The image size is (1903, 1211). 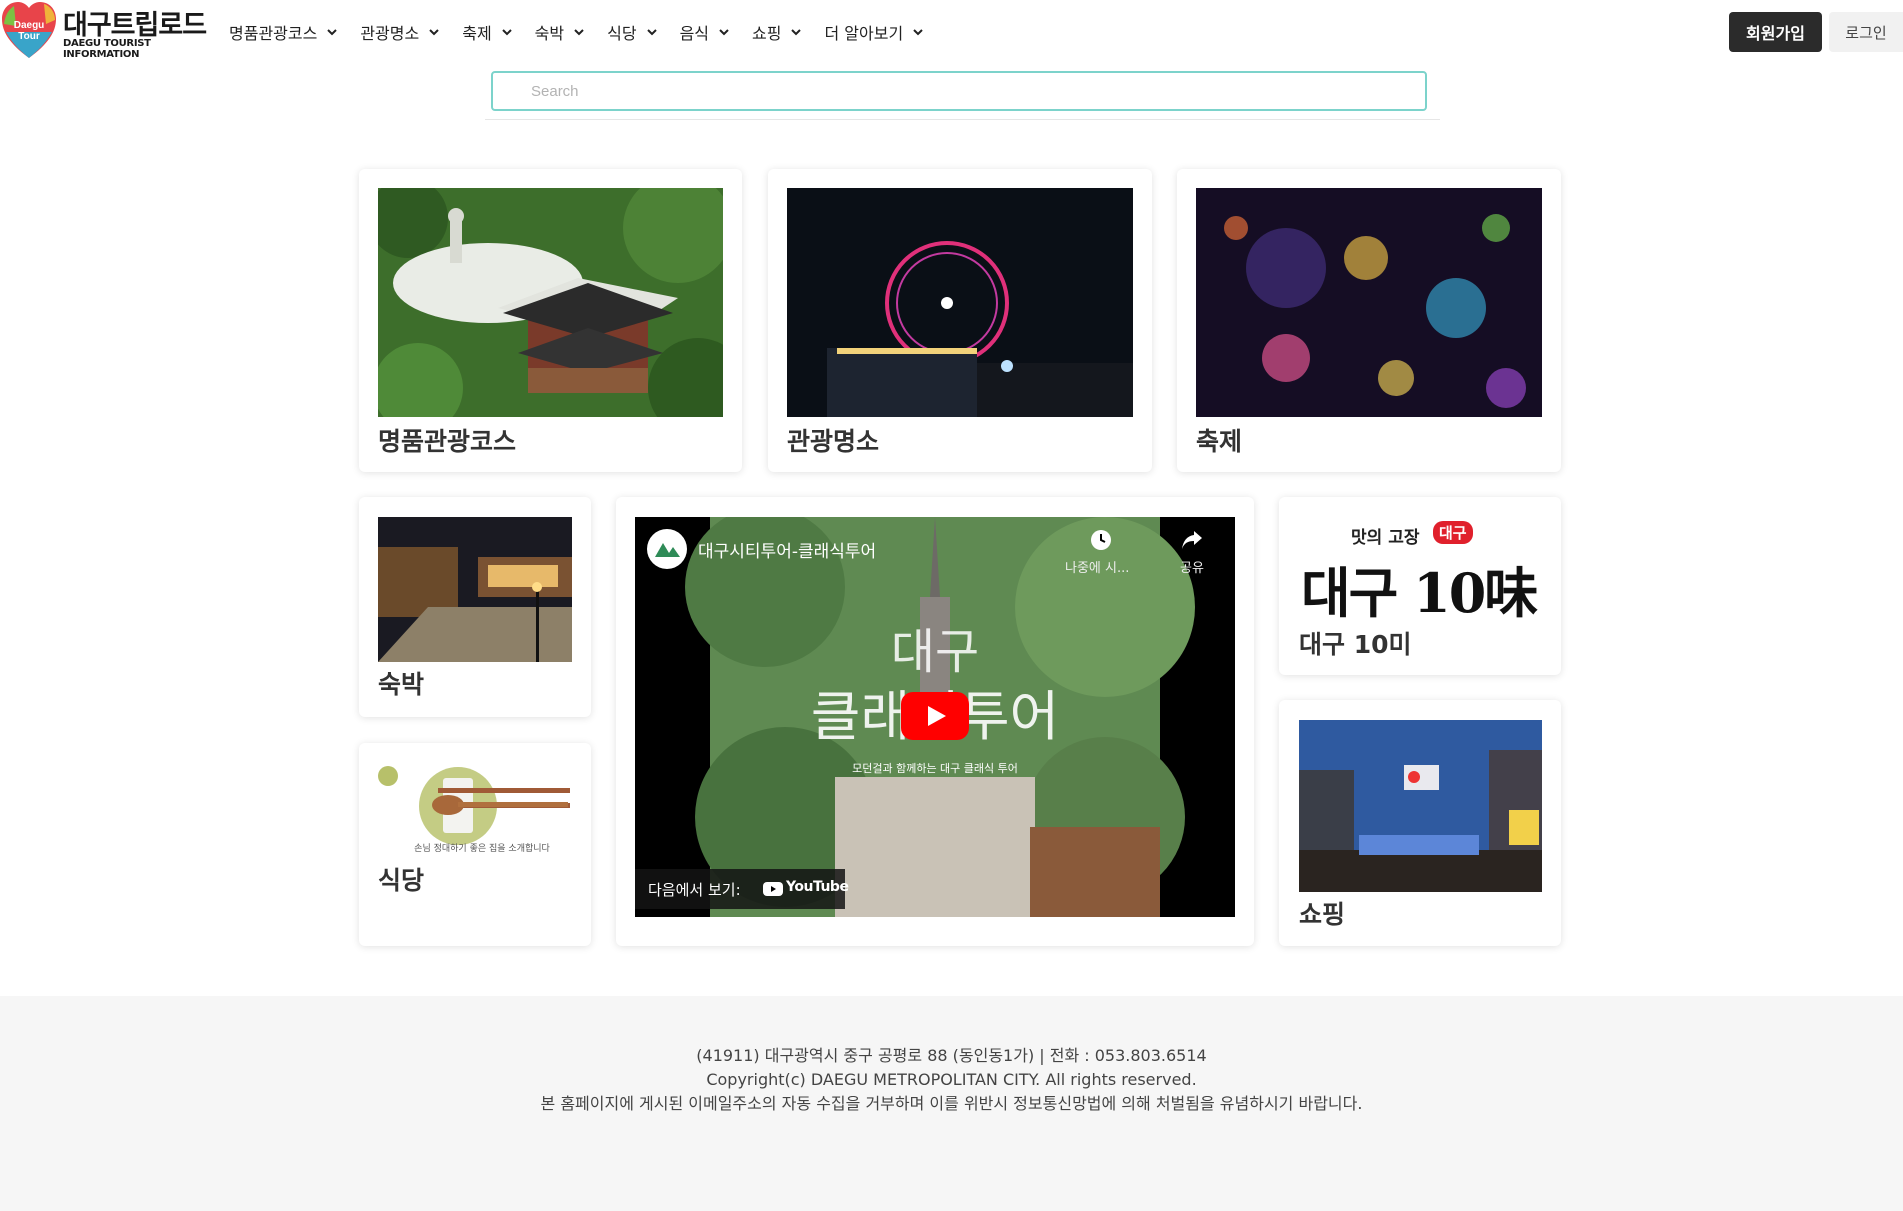 I want to click on nav-item-shopping: 쇼핑, so click(x=777, y=32).